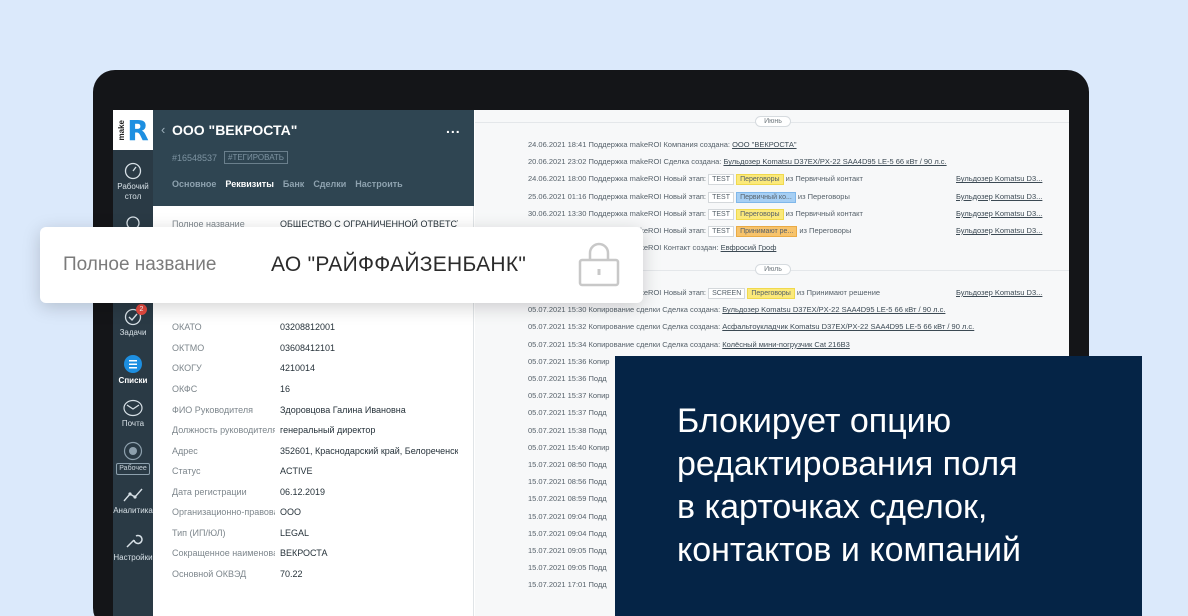 This screenshot has height=616, width=1188. Describe the element at coordinates (329, 184) in the screenshot. I see `tab-deals: Сделки` at that location.